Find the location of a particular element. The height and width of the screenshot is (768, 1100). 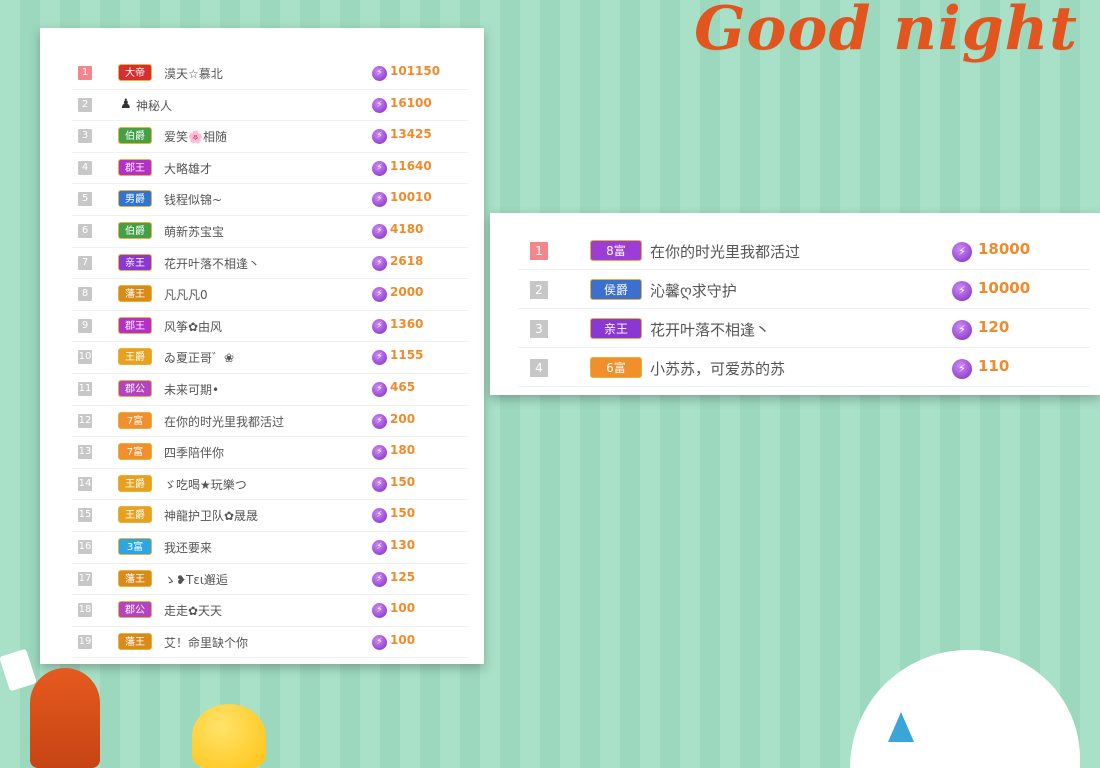

score-value: 2618 is located at coordinates (407, 260).